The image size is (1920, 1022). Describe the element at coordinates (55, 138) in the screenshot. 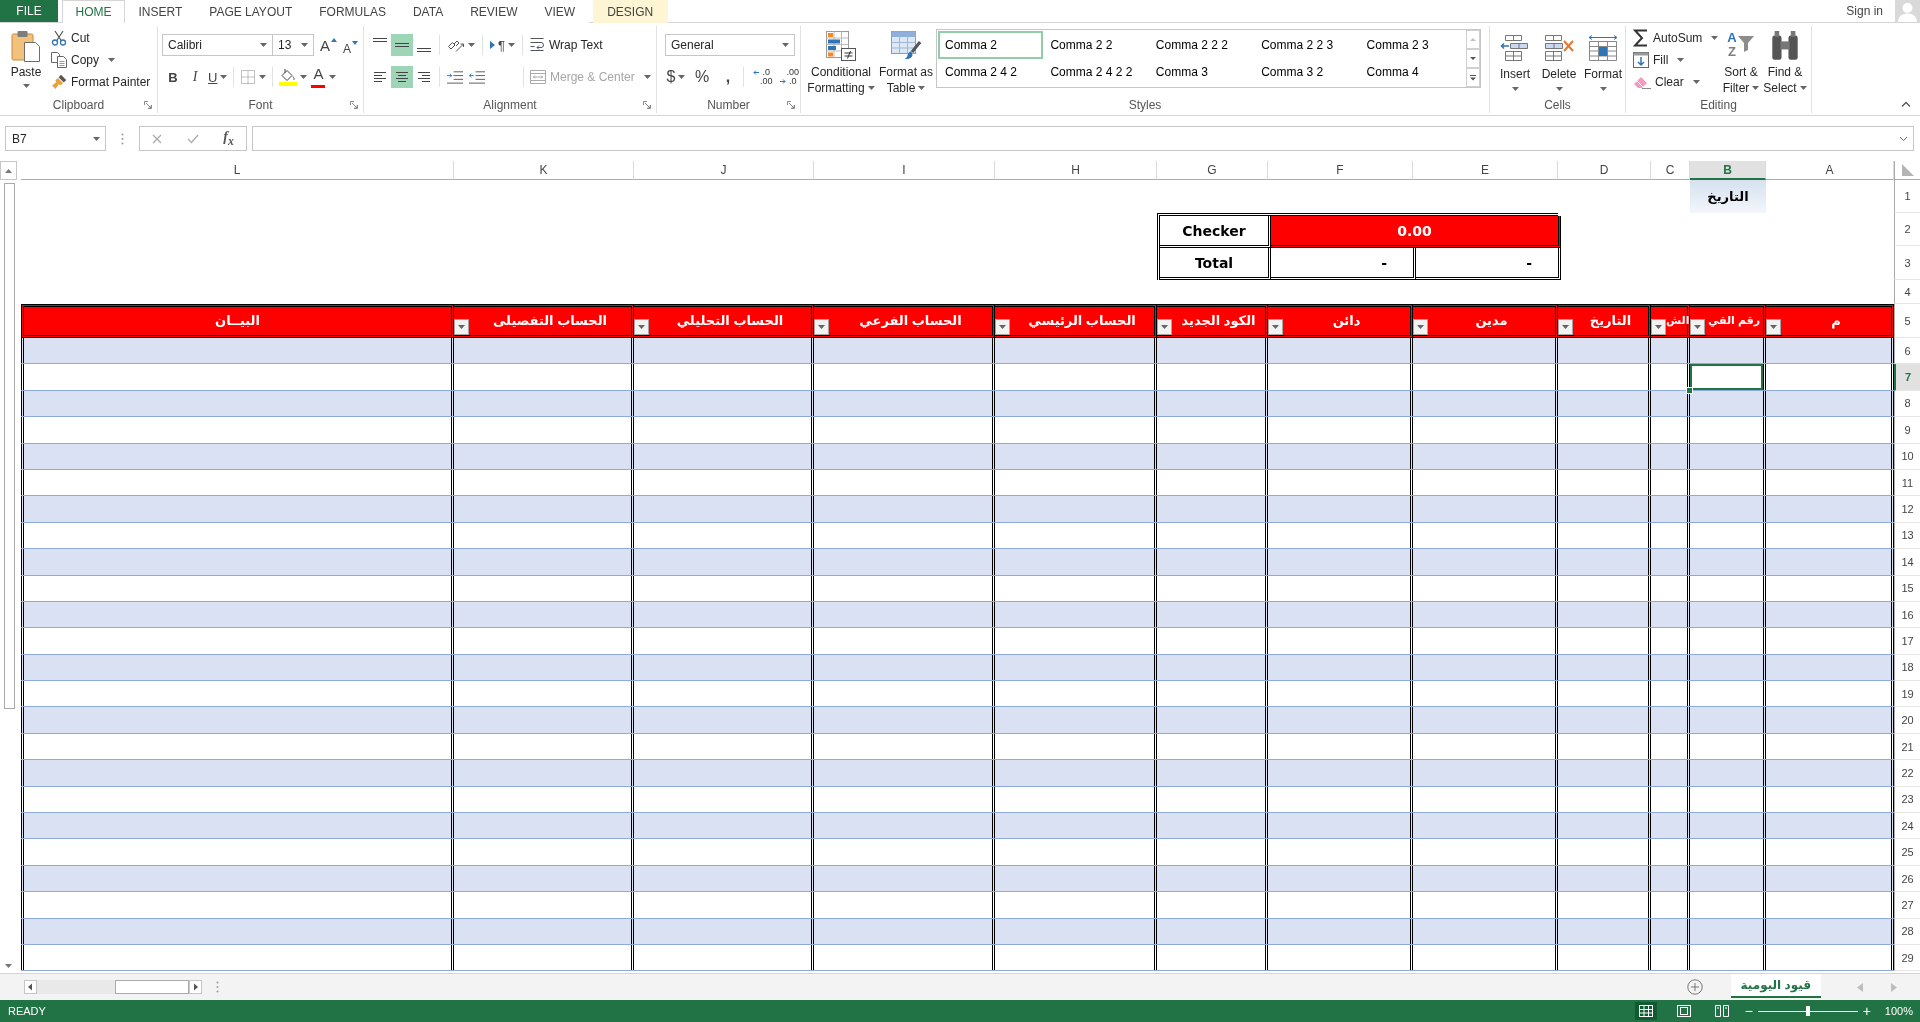

I see `name-box: B7` at that location.